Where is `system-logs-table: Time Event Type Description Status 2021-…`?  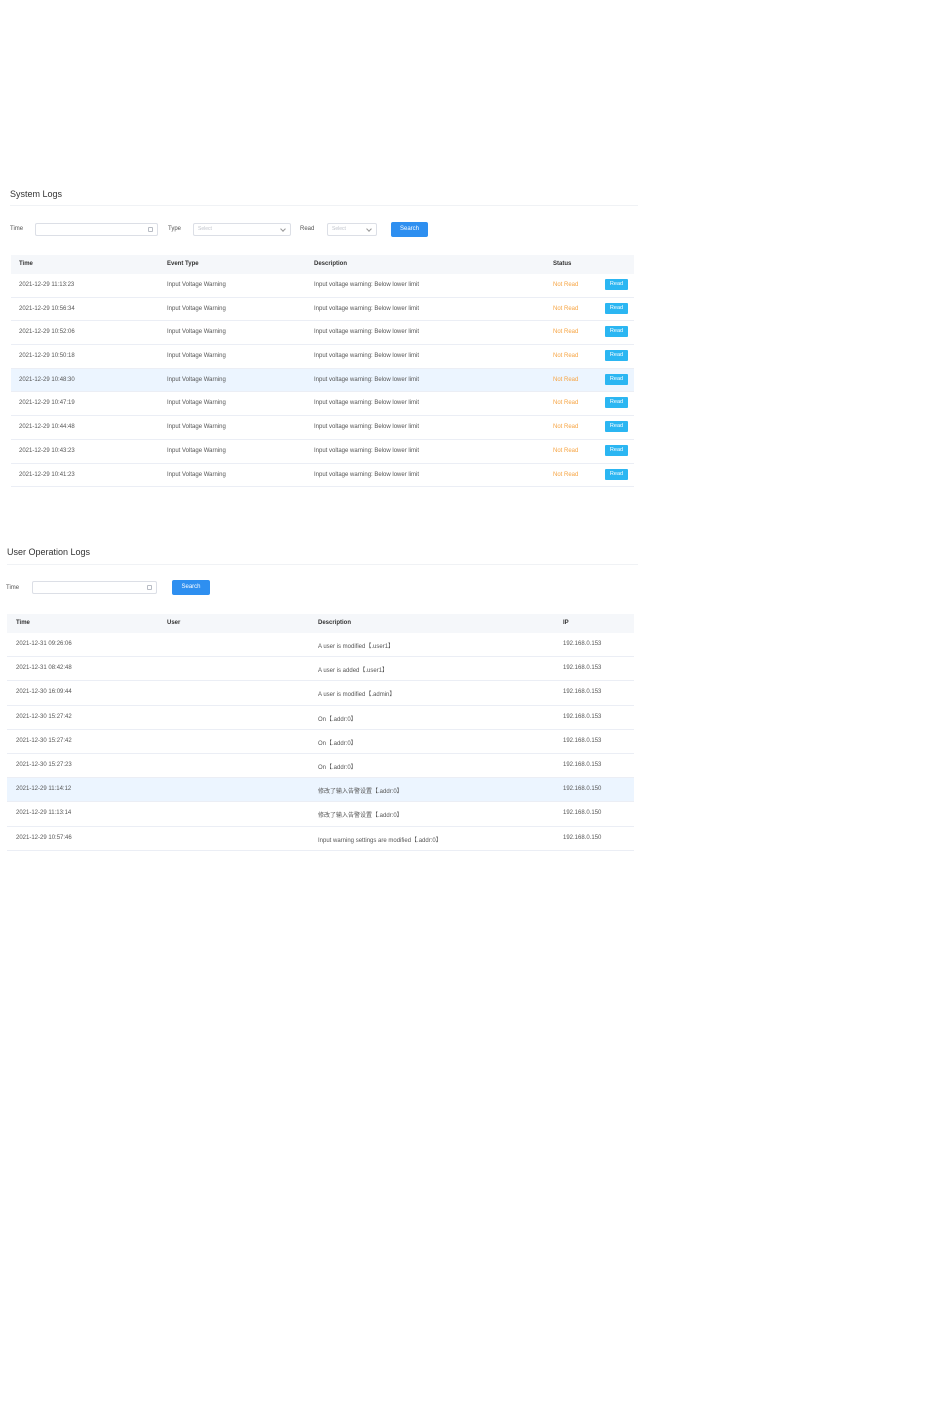
system-logs-table: Time Event Type Description Status 2021-… is located at coordinates (322, 371).